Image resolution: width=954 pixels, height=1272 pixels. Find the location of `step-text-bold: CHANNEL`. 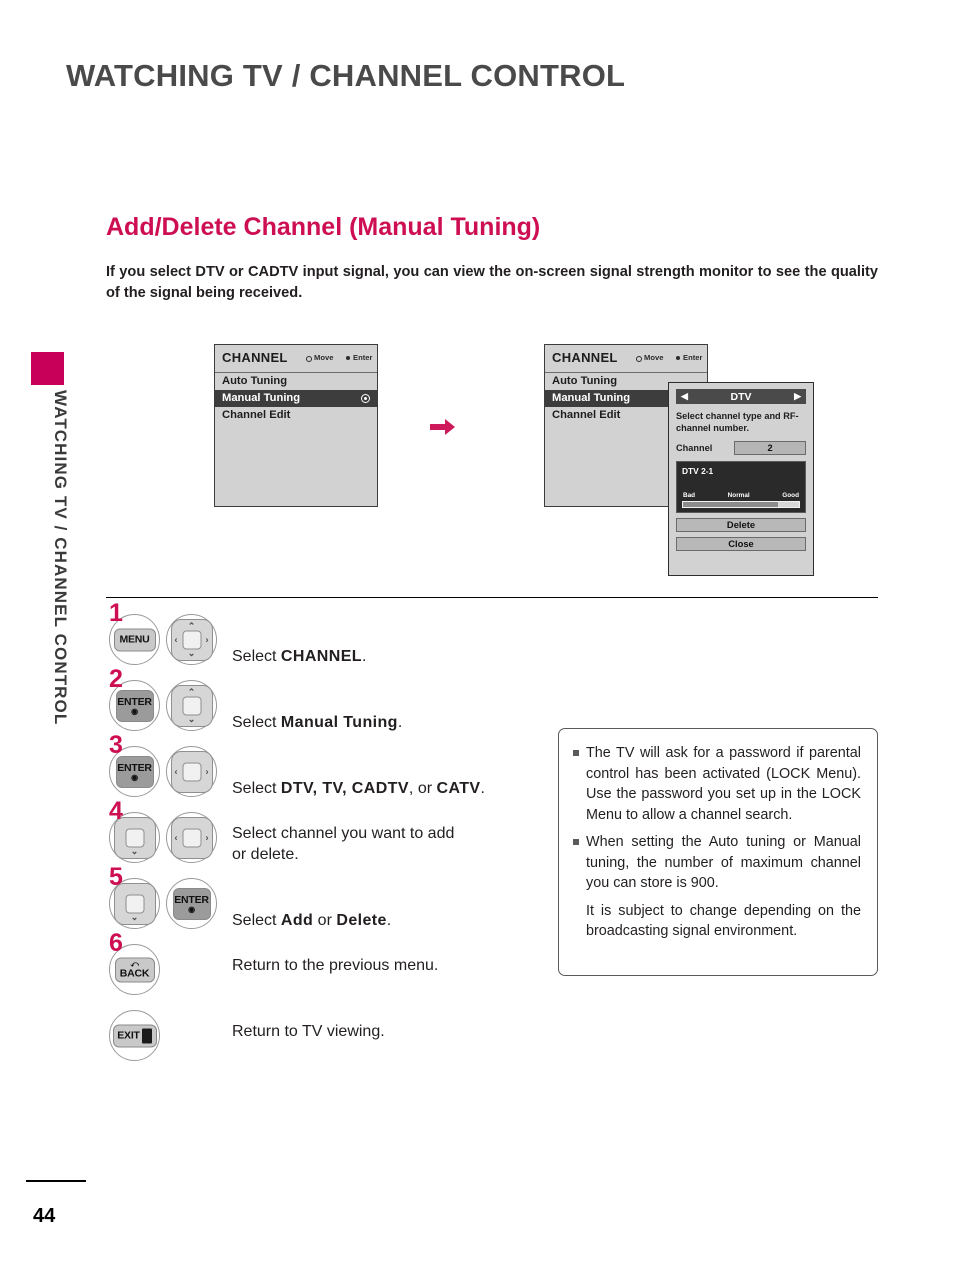

step-text-bold: CHANNEL is located at coordinates (321, 656).